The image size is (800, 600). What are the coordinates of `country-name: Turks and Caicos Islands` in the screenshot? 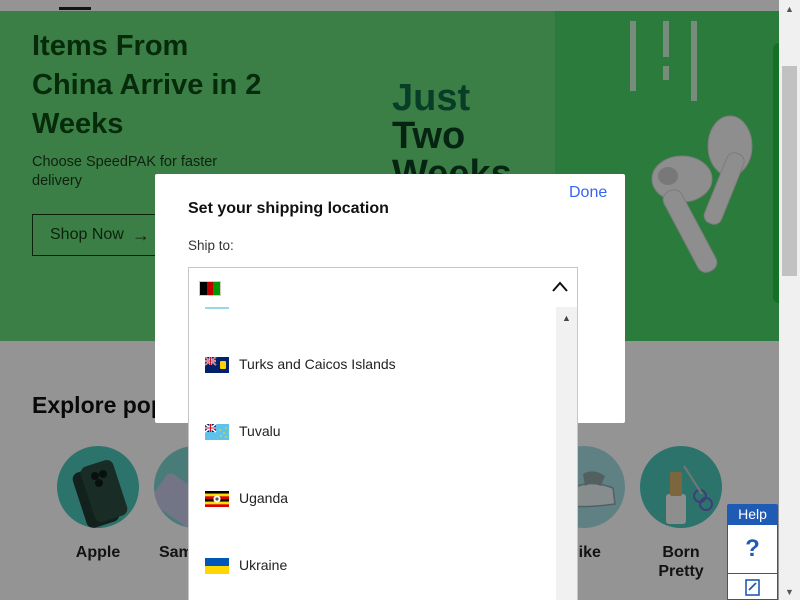 It's located at (317, 364).